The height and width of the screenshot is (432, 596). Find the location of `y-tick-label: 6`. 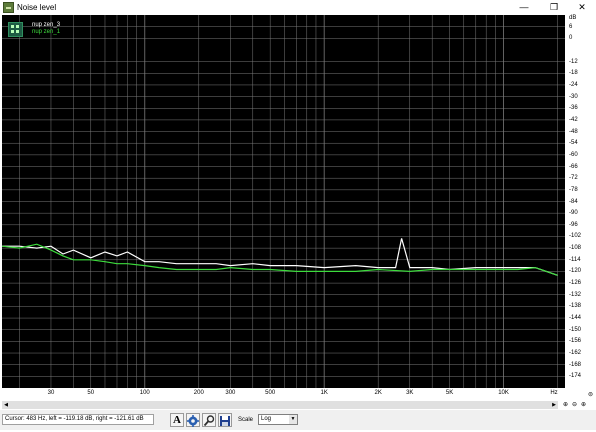

y-tick-label: 6 is located at coordinates (571, 26).